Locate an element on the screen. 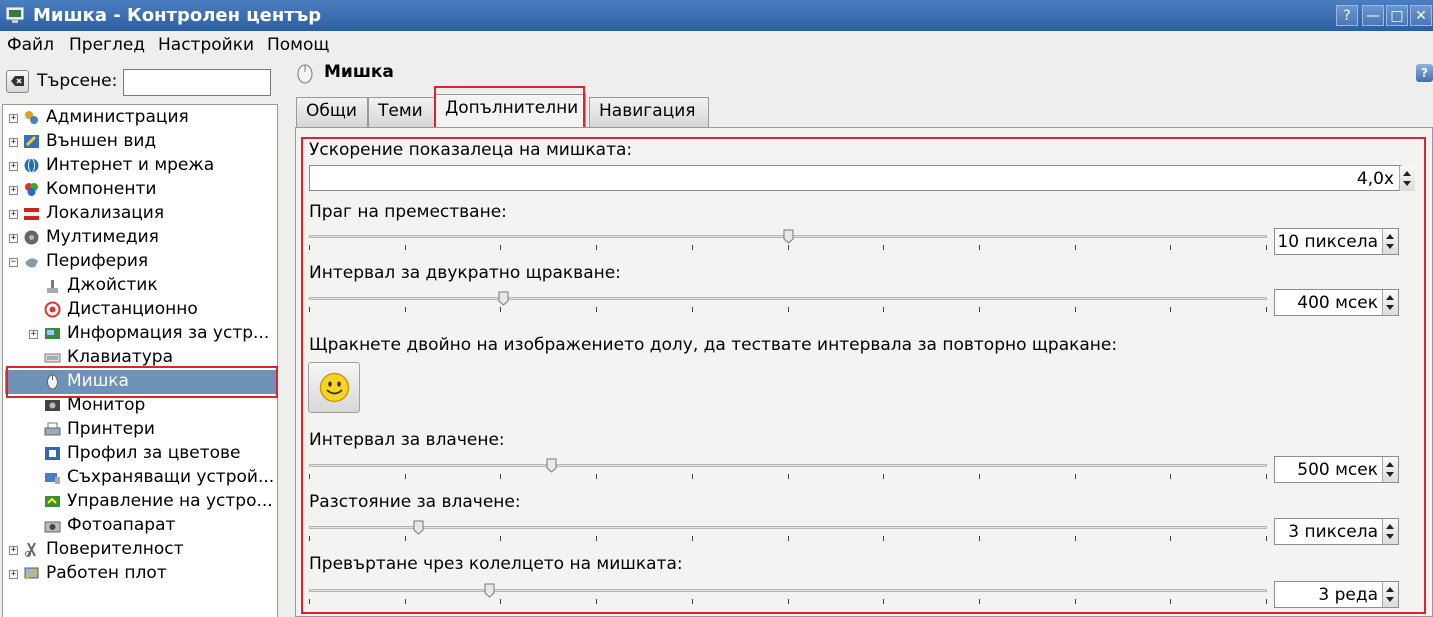 The height and width of the screenshot is (617, 1433). tree-item-appearance: + Външен вид is located at coordinates (140, 142).